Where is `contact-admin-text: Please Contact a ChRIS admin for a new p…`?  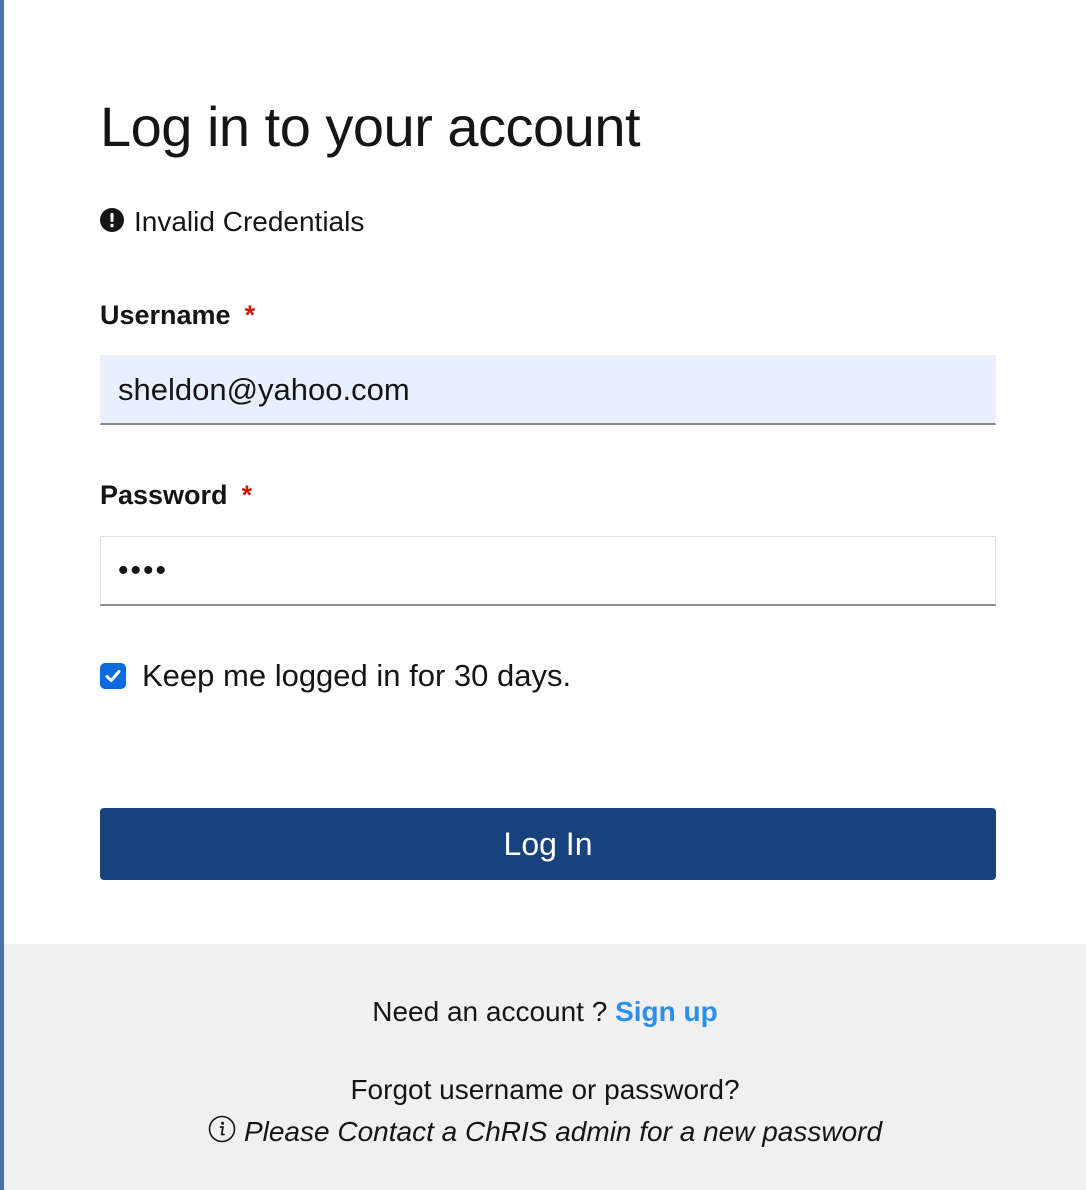 contact-admin-text: Please Contact a ChRIS admin for a new p… is located at coordinates (563, 1131).